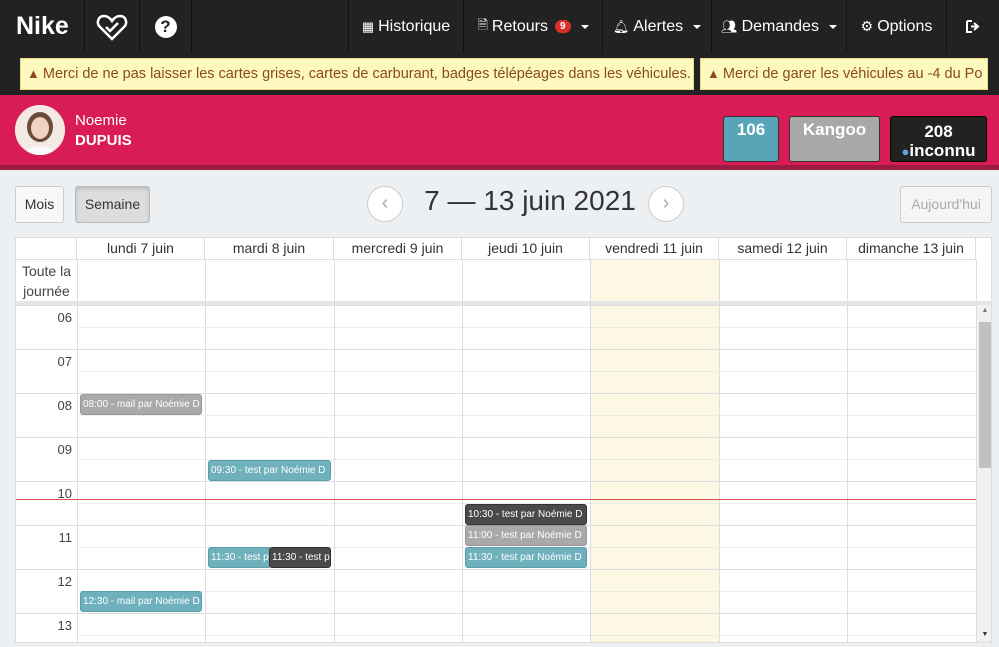  What do you see at coordinates (778, 26) in the screenshot?
I see `nav-demandes: 👥︎ Demandes` at bounding box center [778, 26].